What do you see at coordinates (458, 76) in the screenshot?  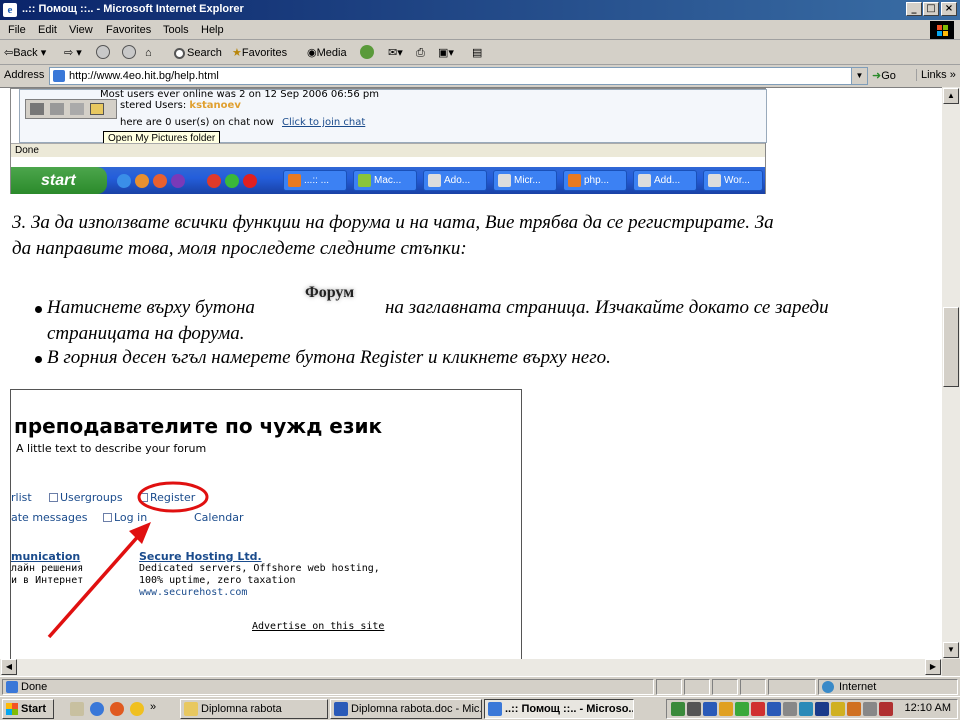 I see `address-input: http://www.4eo.hit.bg/help.html ▼` at bounding box center [458, 76].